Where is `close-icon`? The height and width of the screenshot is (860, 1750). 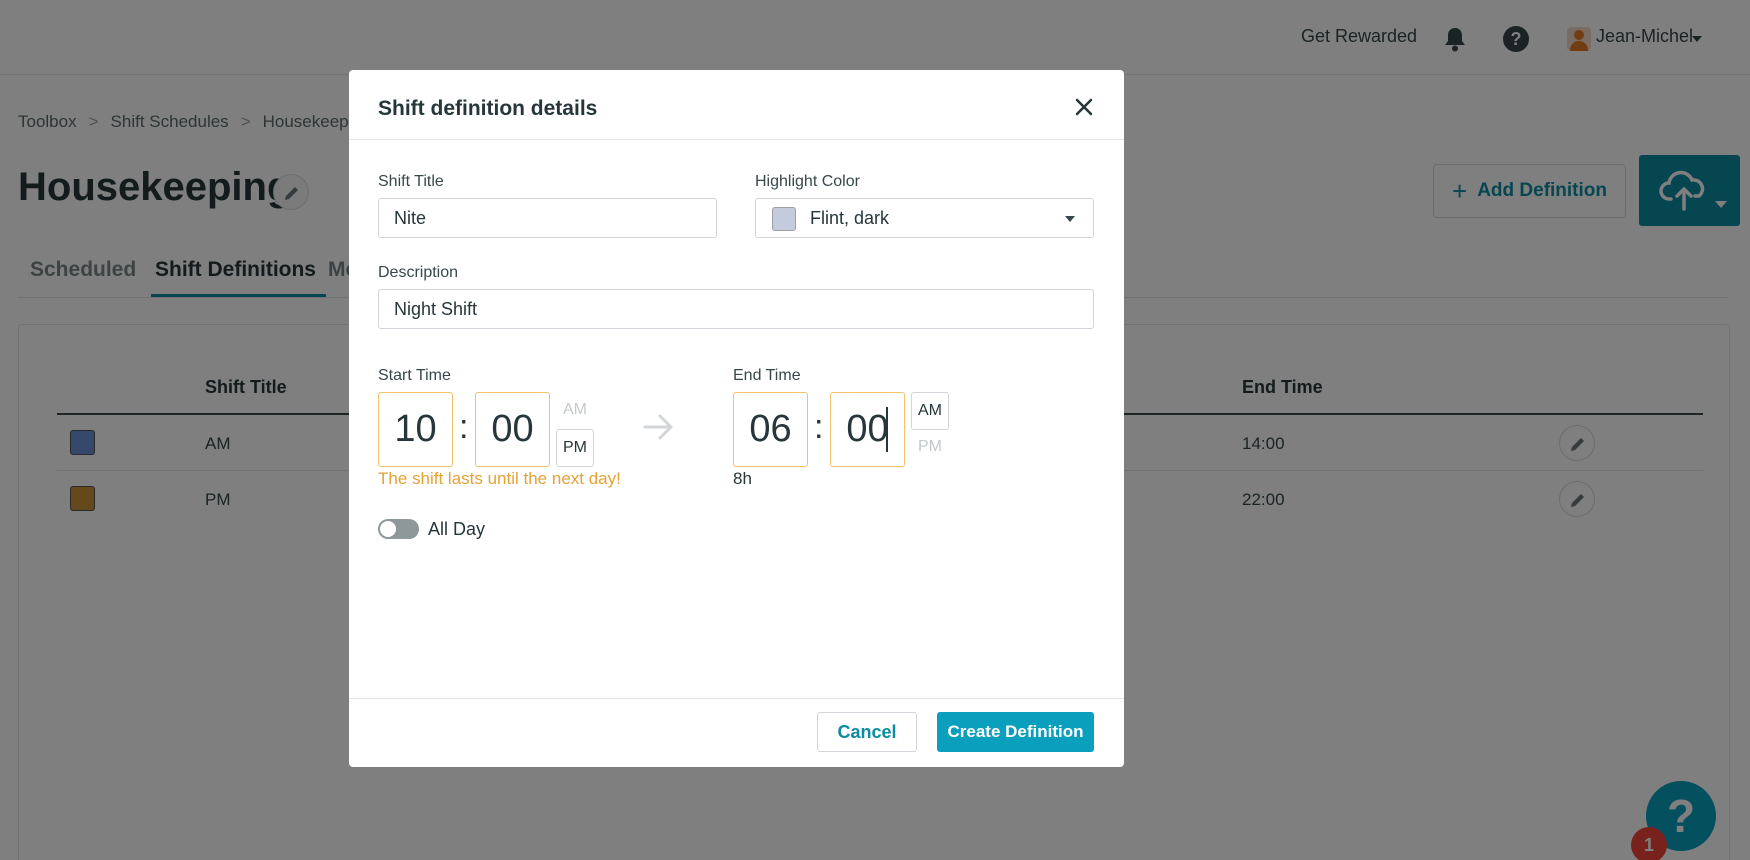
close-icon is located at coordinates (1084, 107).